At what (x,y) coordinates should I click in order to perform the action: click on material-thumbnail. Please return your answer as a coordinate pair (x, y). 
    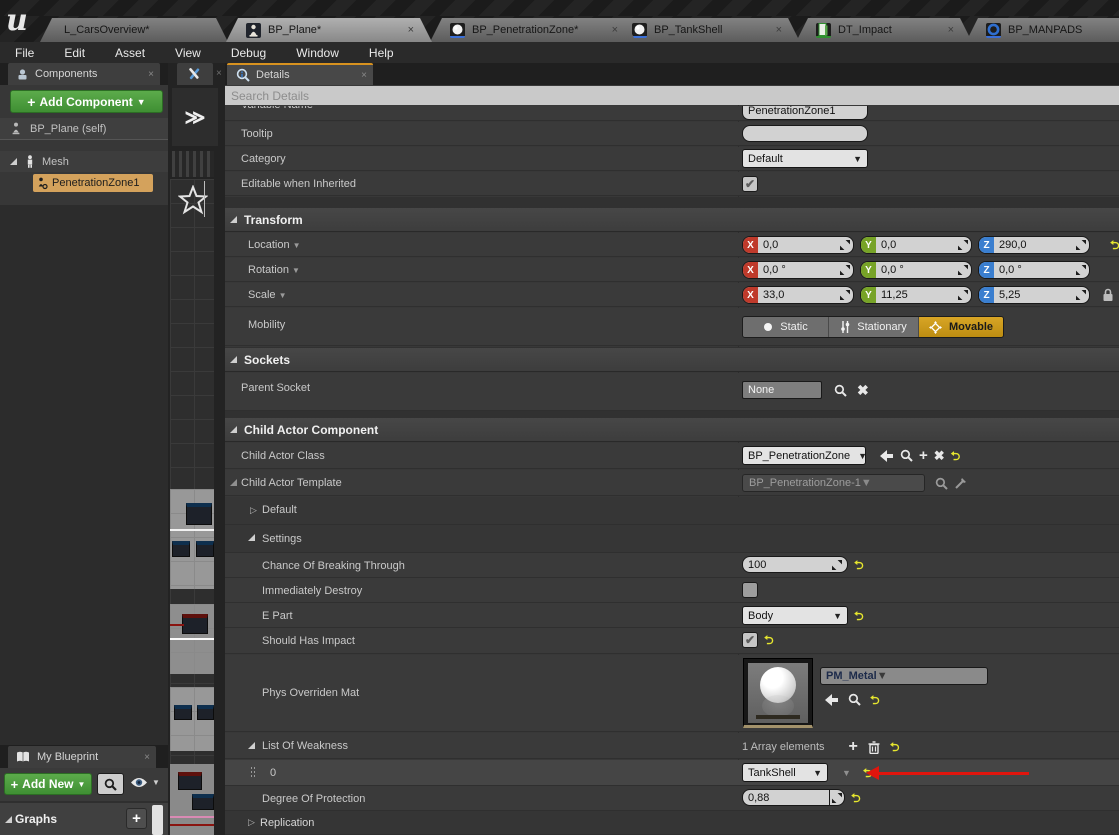
    Looking at the image, I should click on (778, 693).